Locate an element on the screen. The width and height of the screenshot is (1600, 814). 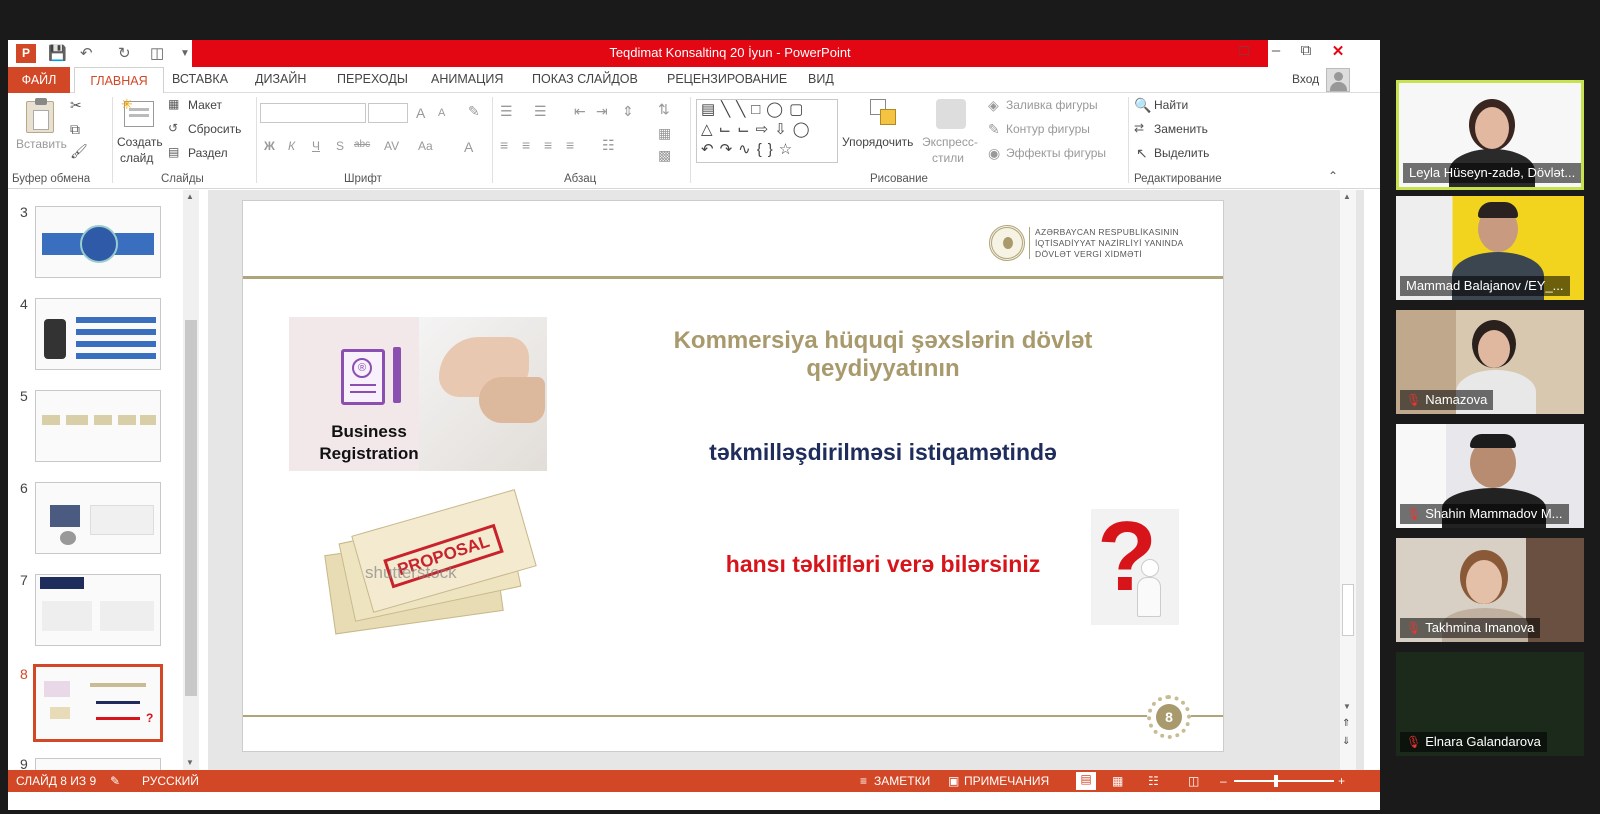
save-icon: 💾 is located at coordinates (57, 53).